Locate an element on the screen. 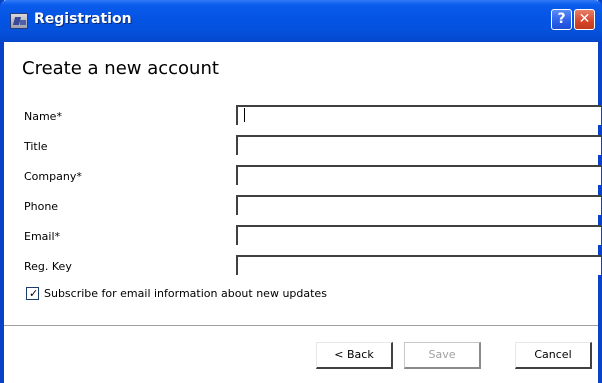  back-button: < Back is located at coordinates (354, 355).